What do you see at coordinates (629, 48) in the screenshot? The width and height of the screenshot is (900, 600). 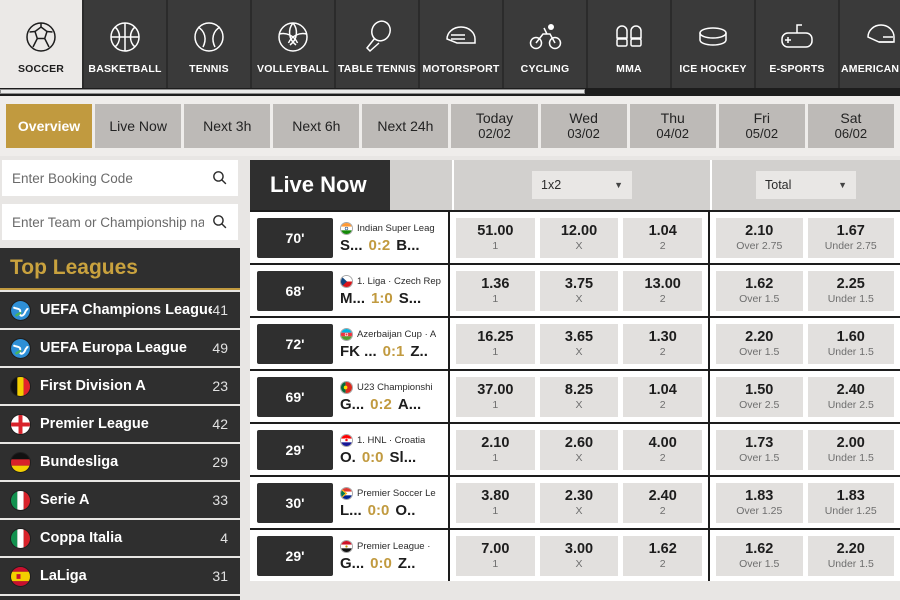 I see `sport-tab-mma: MMA` at bounding box center [629, 48].